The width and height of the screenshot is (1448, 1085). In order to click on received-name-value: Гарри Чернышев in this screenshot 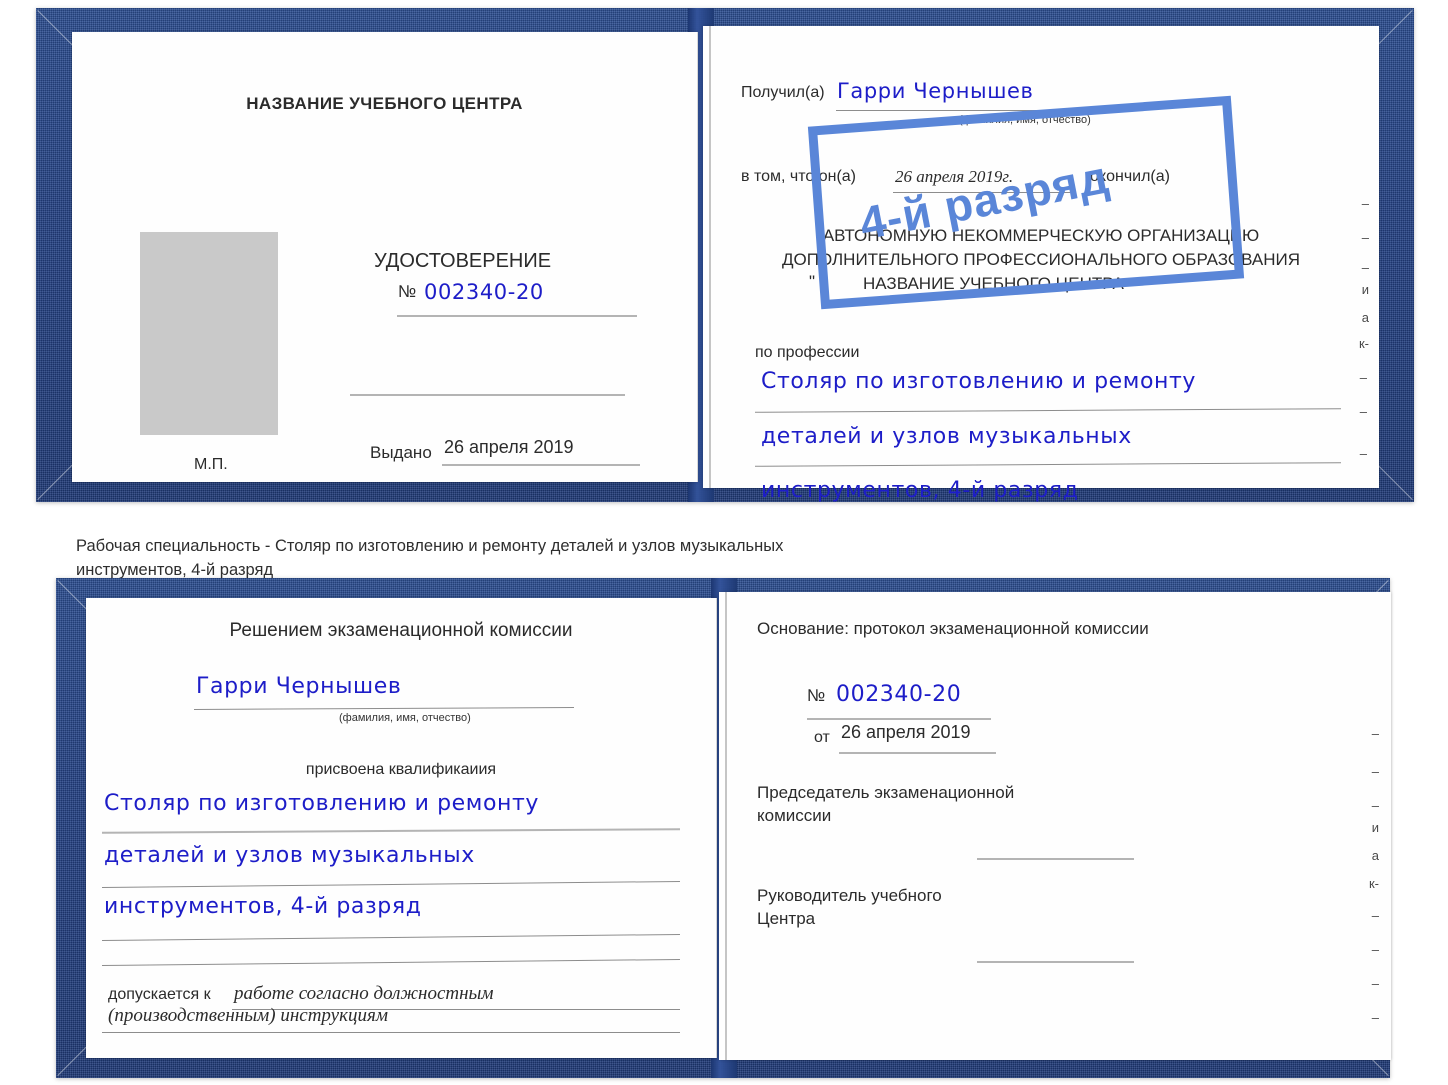, I will do `click(935, 91)`.